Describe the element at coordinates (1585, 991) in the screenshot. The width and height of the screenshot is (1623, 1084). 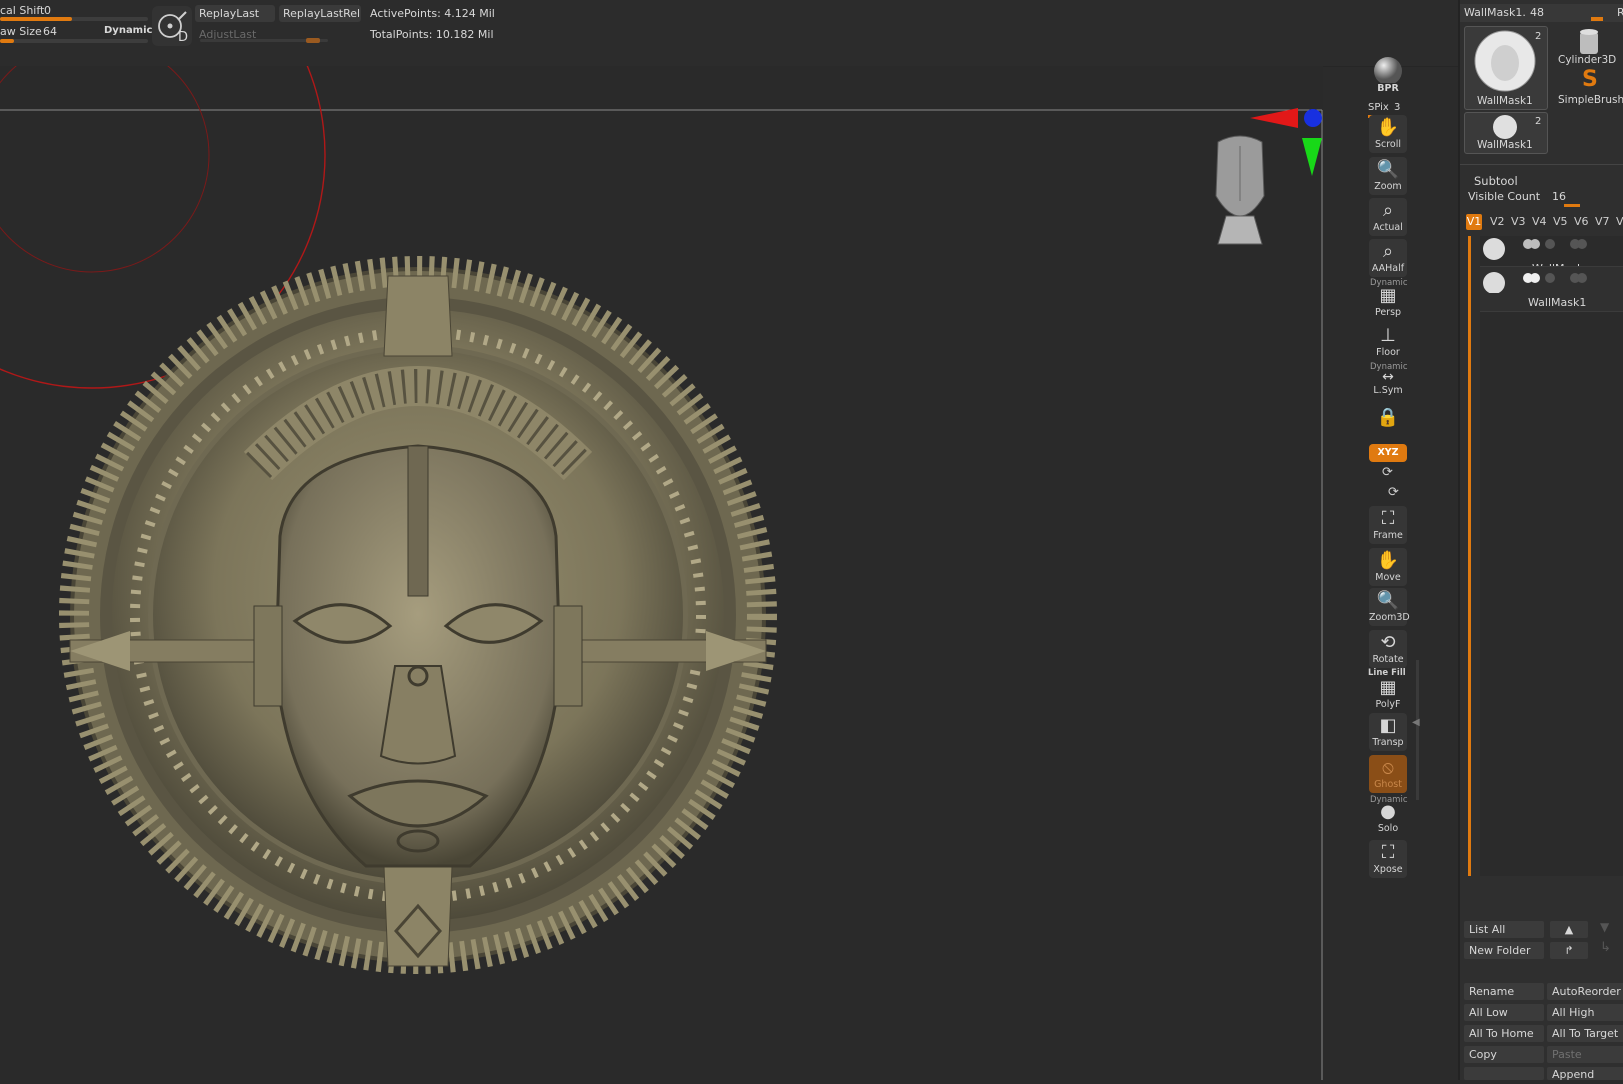
I see `auto-reorder-button: AutoReorder` at that location.